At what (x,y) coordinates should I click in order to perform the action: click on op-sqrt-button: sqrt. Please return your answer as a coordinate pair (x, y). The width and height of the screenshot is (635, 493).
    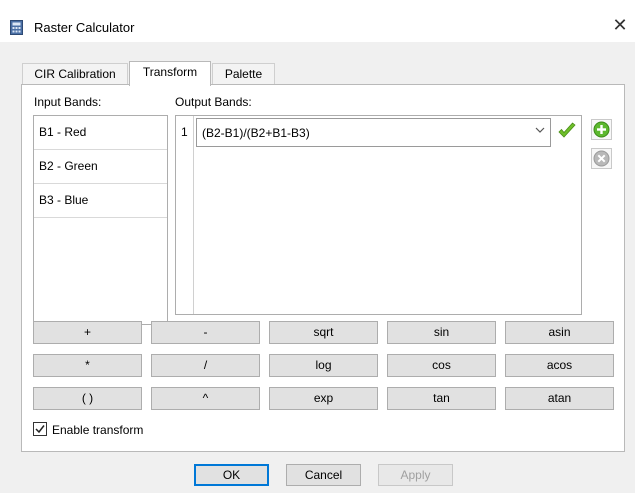
    Looking at the image, I should click on (323, 332).